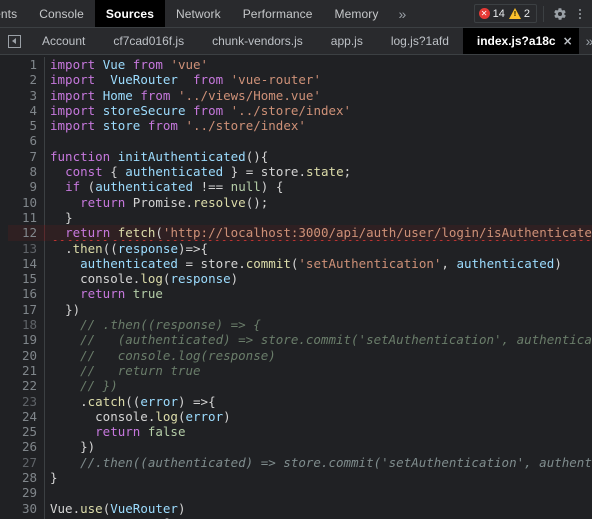  Describe the element at coordinates (198, 13) in the screenshot. I see `tab-network: Network` at that location.